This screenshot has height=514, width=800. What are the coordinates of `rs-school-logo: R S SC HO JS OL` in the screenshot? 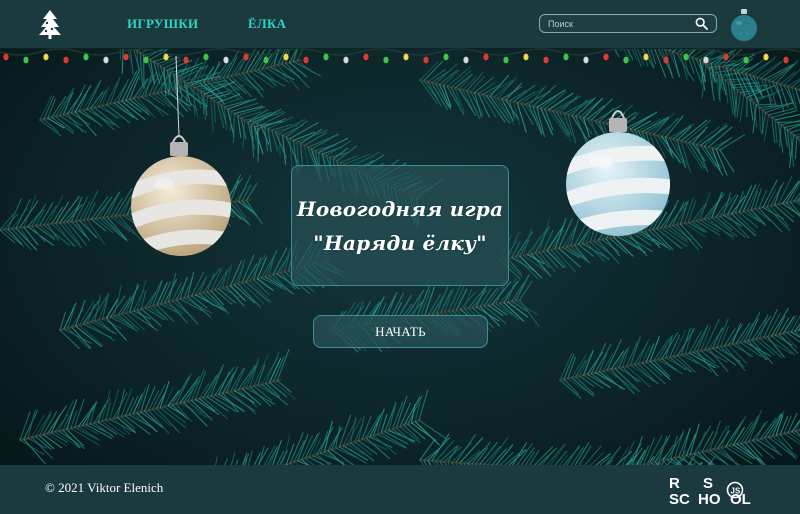 It's located at (713, 490).